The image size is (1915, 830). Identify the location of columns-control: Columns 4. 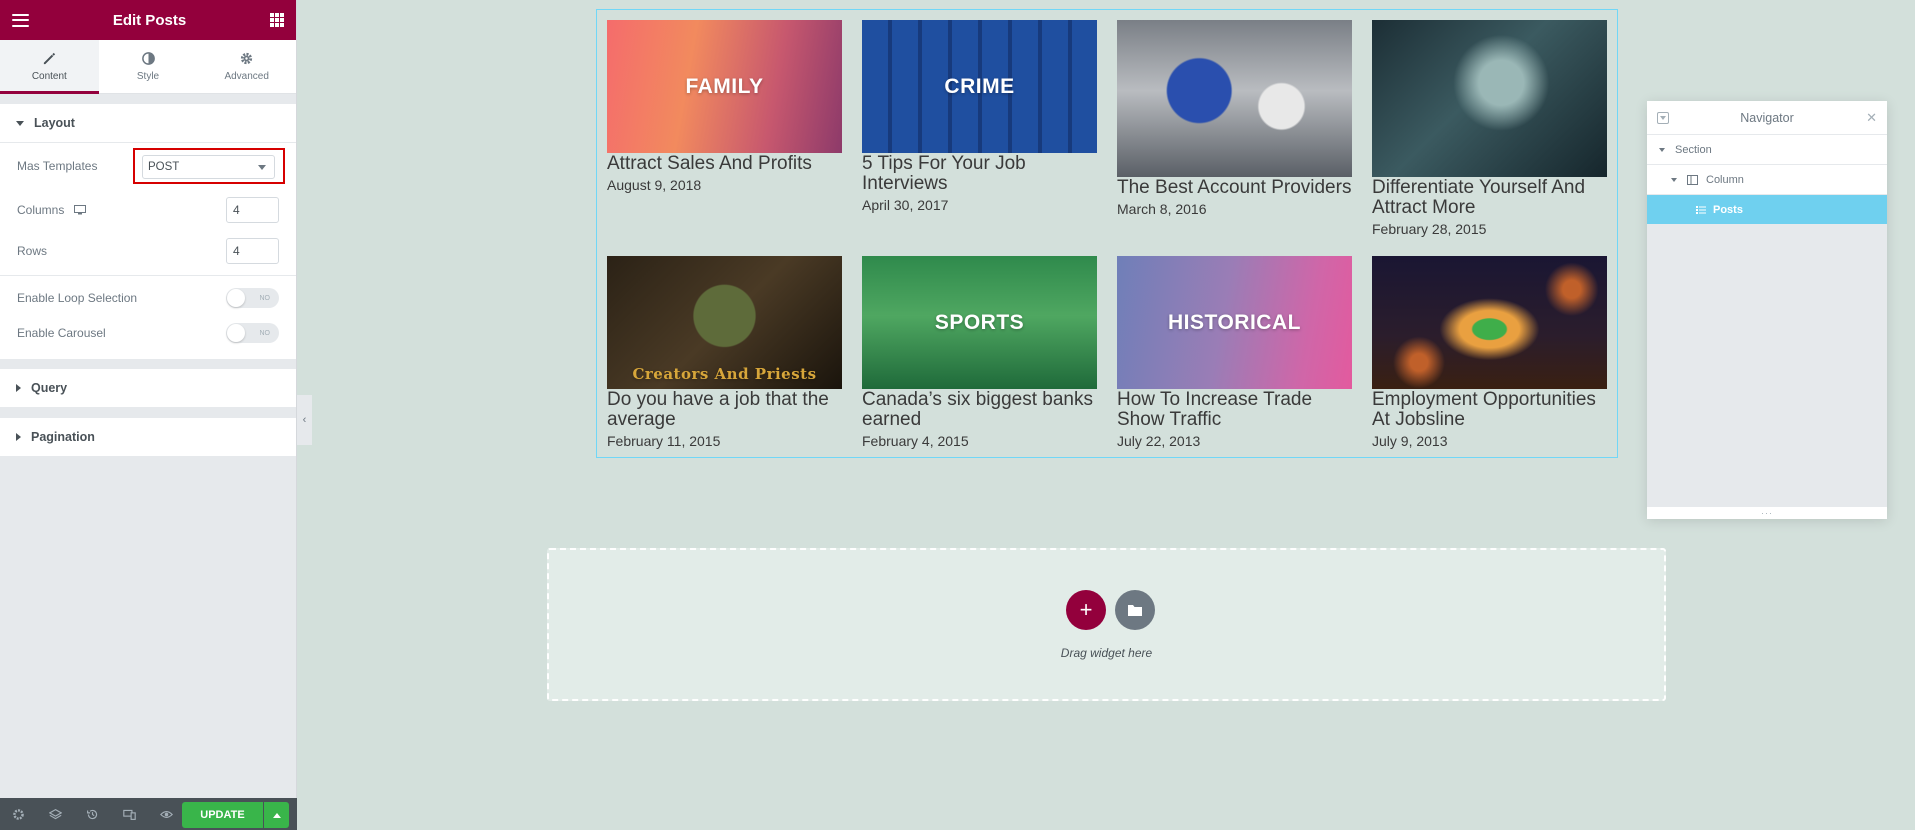
(148, 209).